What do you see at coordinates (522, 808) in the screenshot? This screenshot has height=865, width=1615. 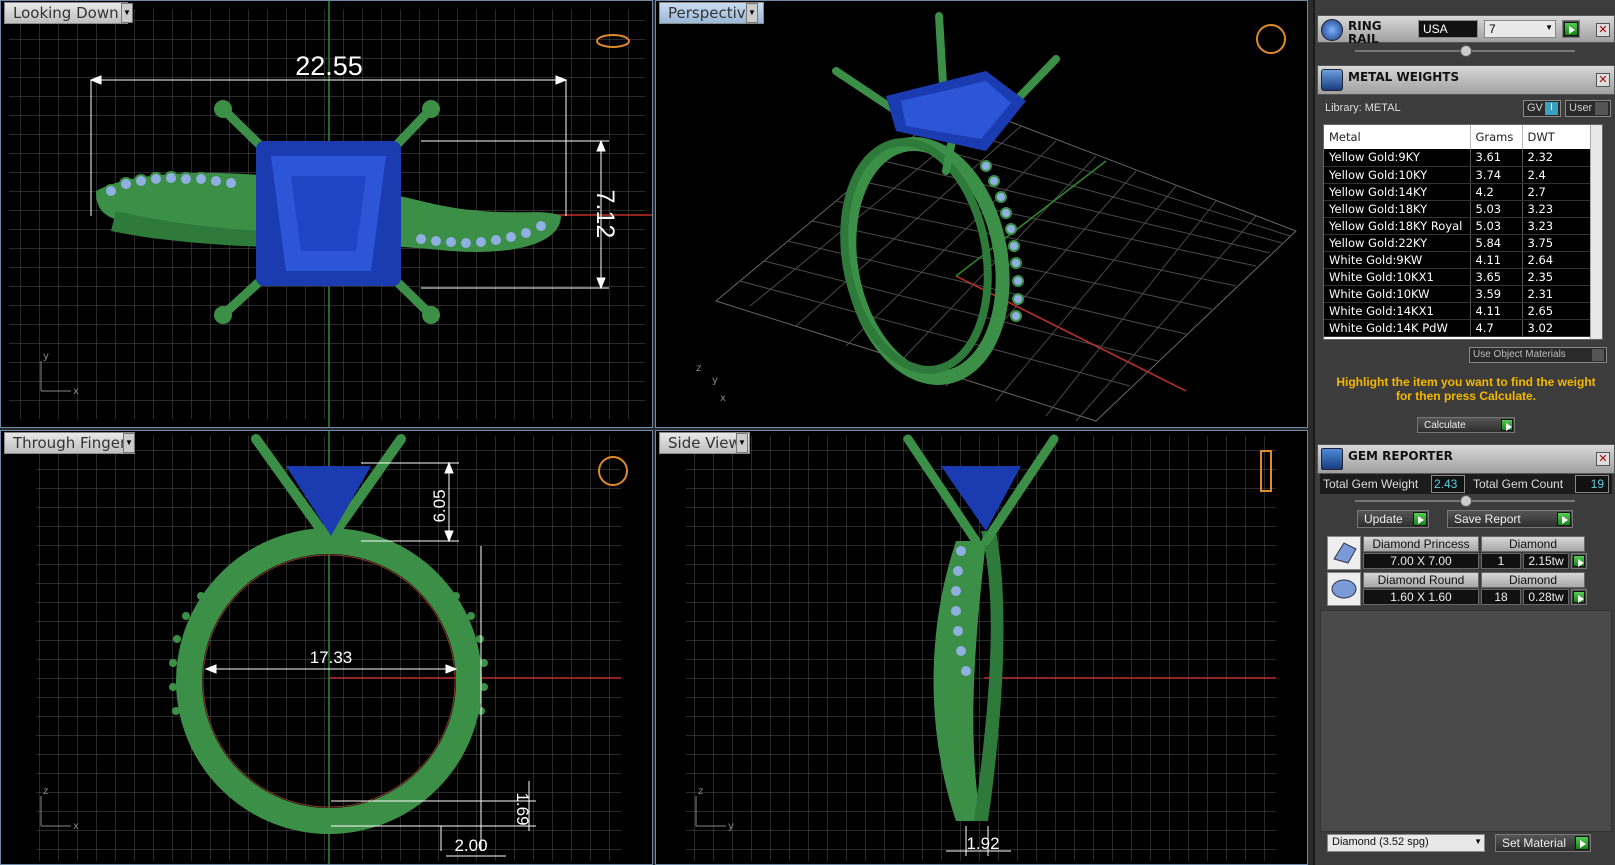 I see `dim-shank-thickness: 1.69` at bounding box center [522, 808].